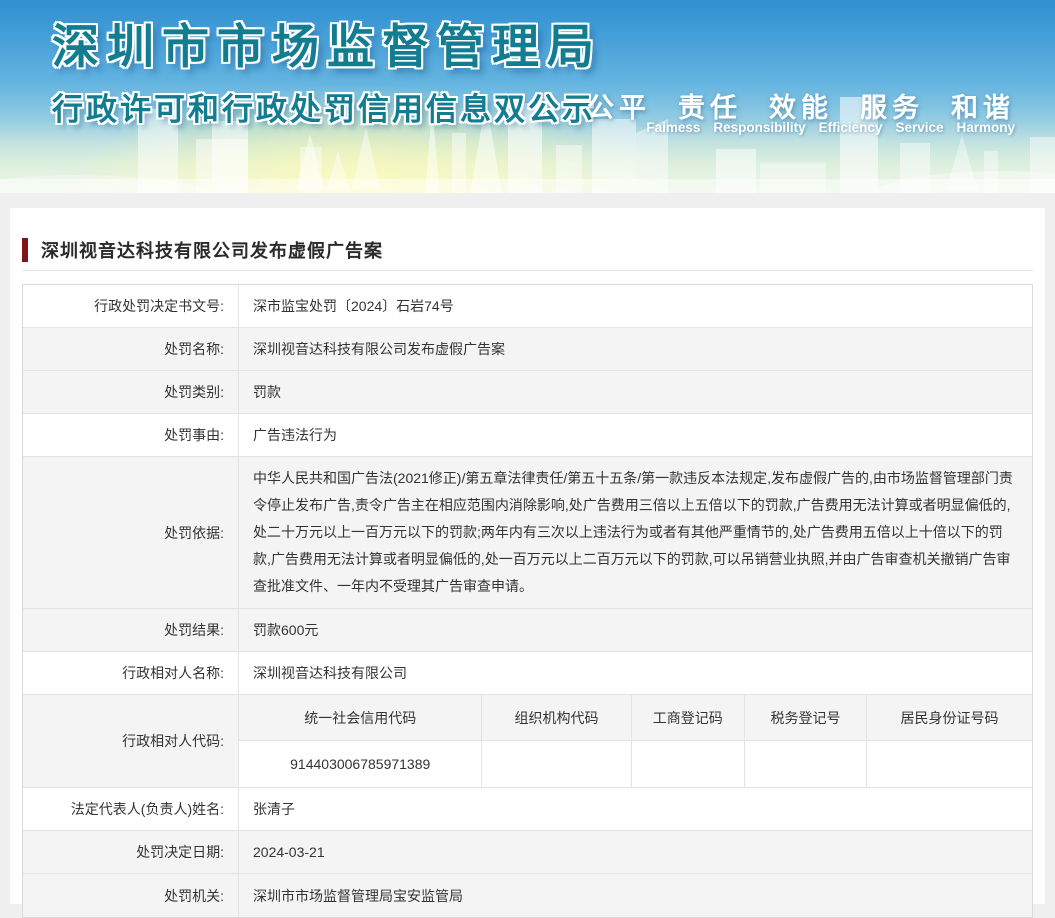 The width and height of the screenshot is (1055, 918). What do you see at coordinates (949, 717) in the screenshot?
I see `codes-header-cell: 居民身份证号码` at bounding box center [949, 717].